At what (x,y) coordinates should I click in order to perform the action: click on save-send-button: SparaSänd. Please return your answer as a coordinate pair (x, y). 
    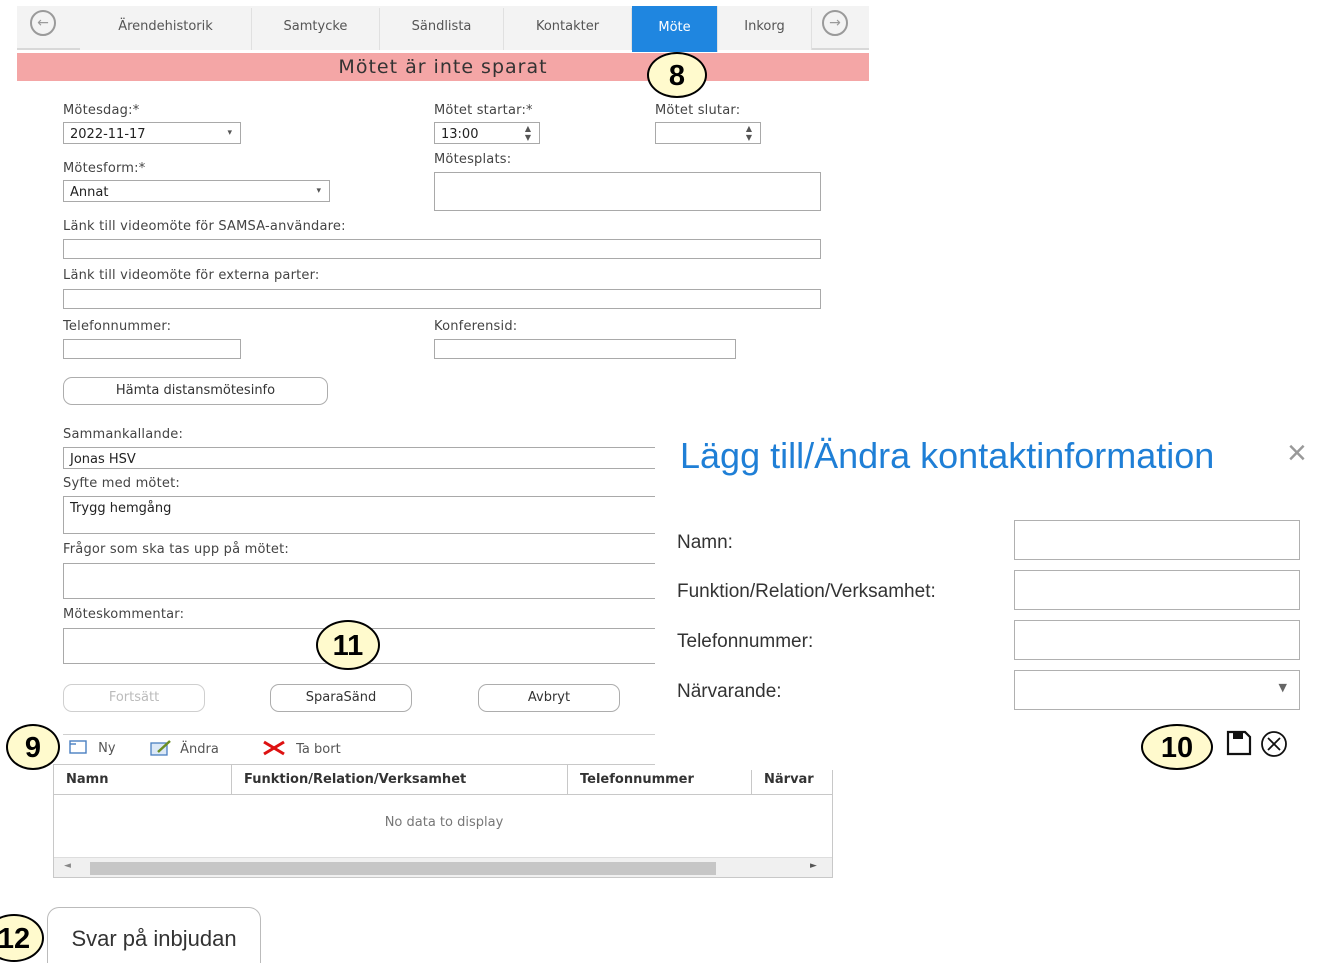
    Looking at the image, I should click on (341, 698).